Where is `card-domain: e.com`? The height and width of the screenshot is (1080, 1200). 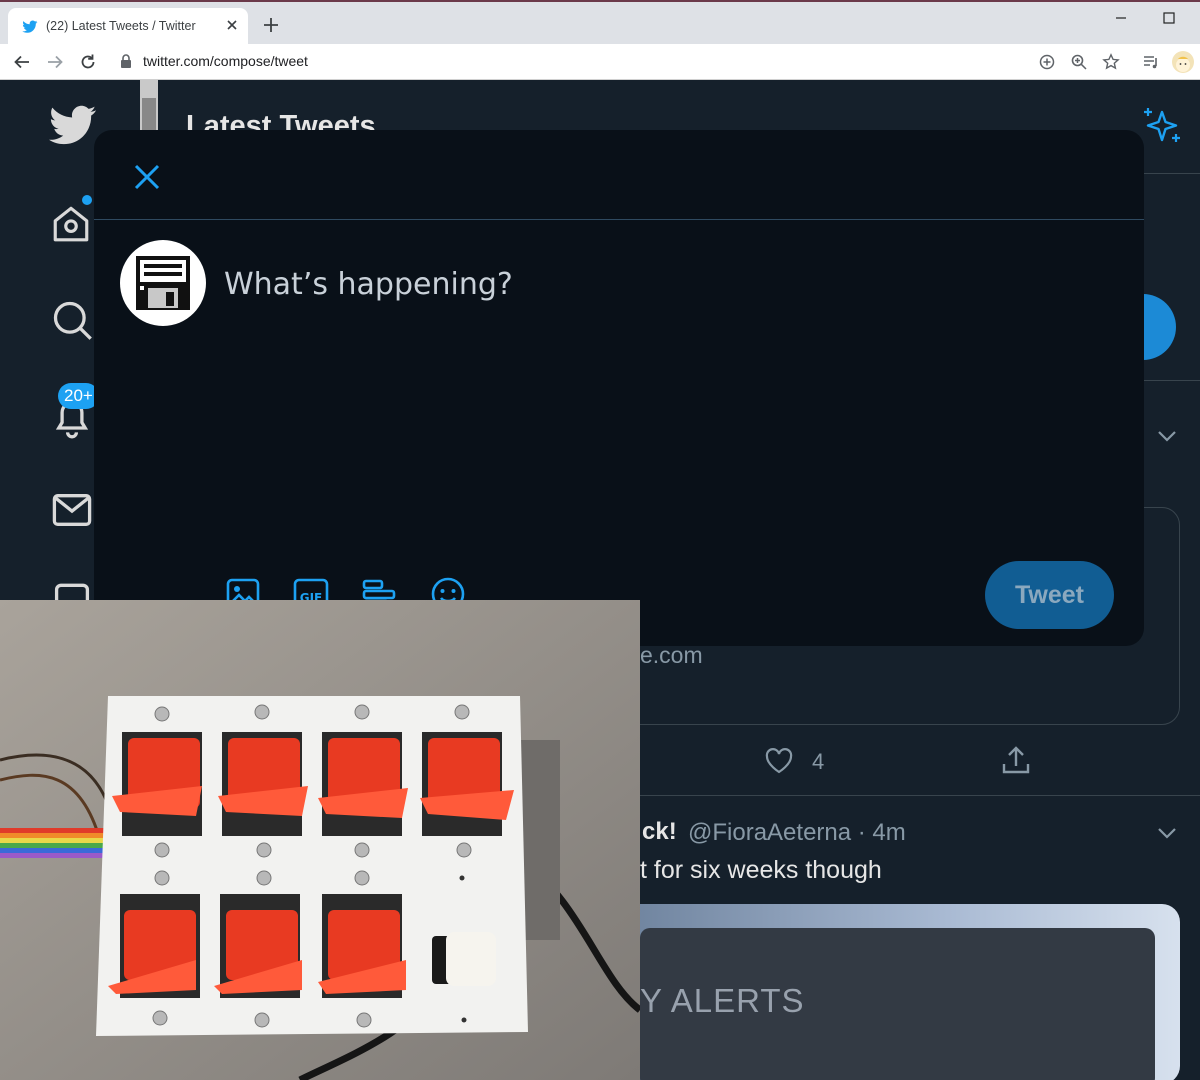
card-domain: e.com is located at coordinates (671, 655).